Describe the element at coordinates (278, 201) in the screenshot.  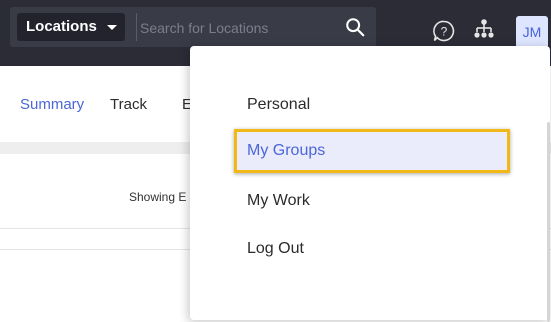
I see `menu-item-my-work: My Work` at that location.